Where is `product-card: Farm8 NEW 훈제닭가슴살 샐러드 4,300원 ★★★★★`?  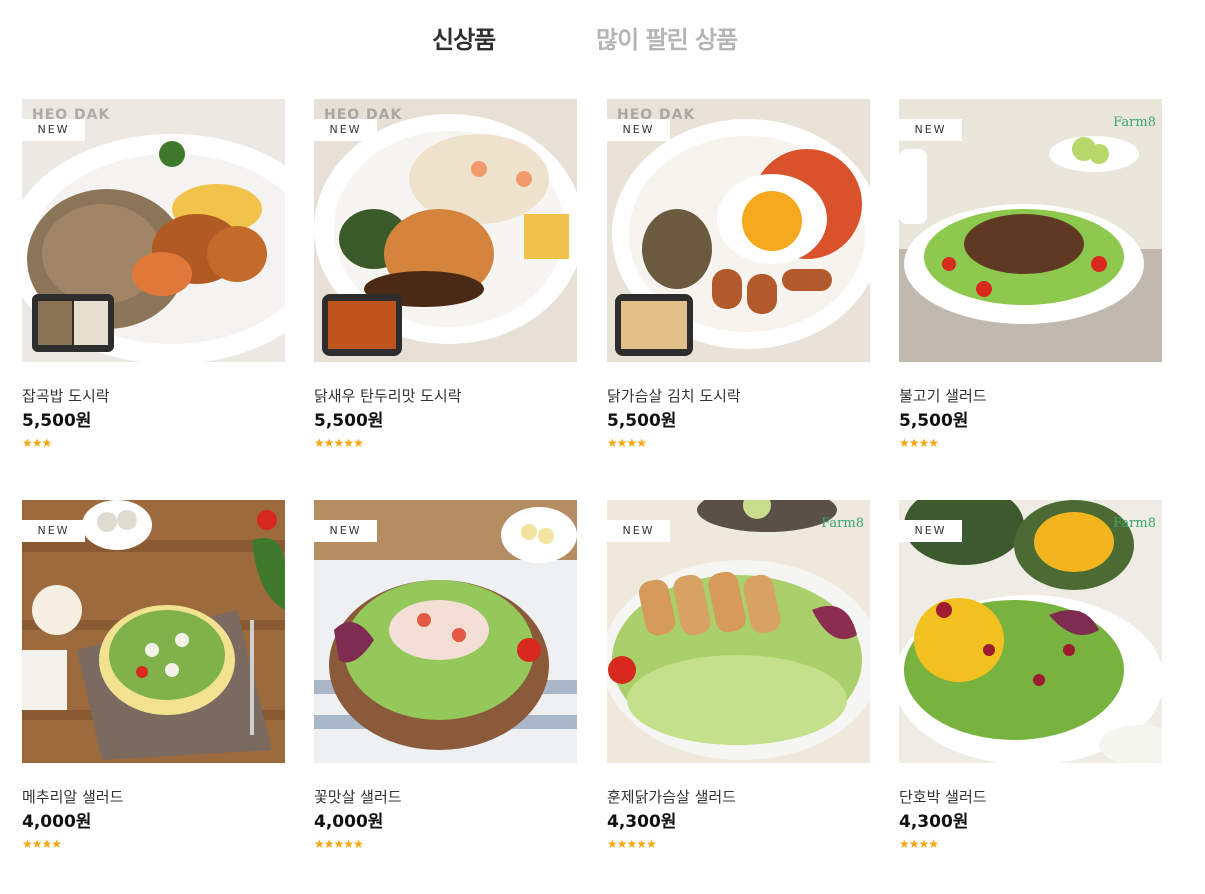
product-card: Farm8 NEW 훈제닭가슴살 샐러드 4,300원 ★★★★★ is located at coordinates (738, 685).